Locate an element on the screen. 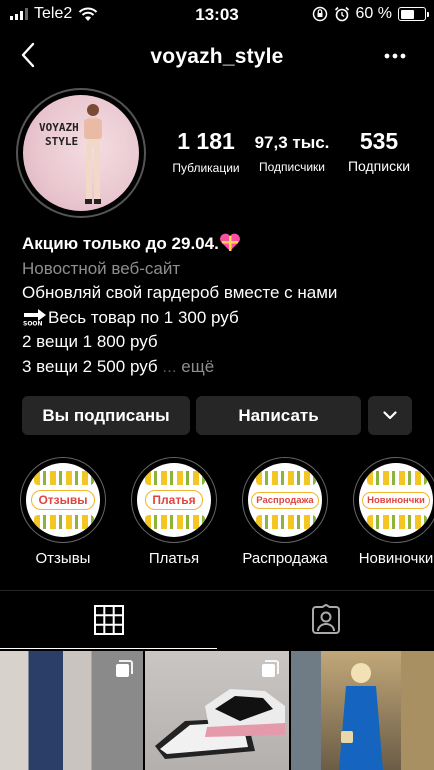 This screenshot has width=434, height=770. highlight-cover-ring: Распродажа is located at coordinates (285, 500).